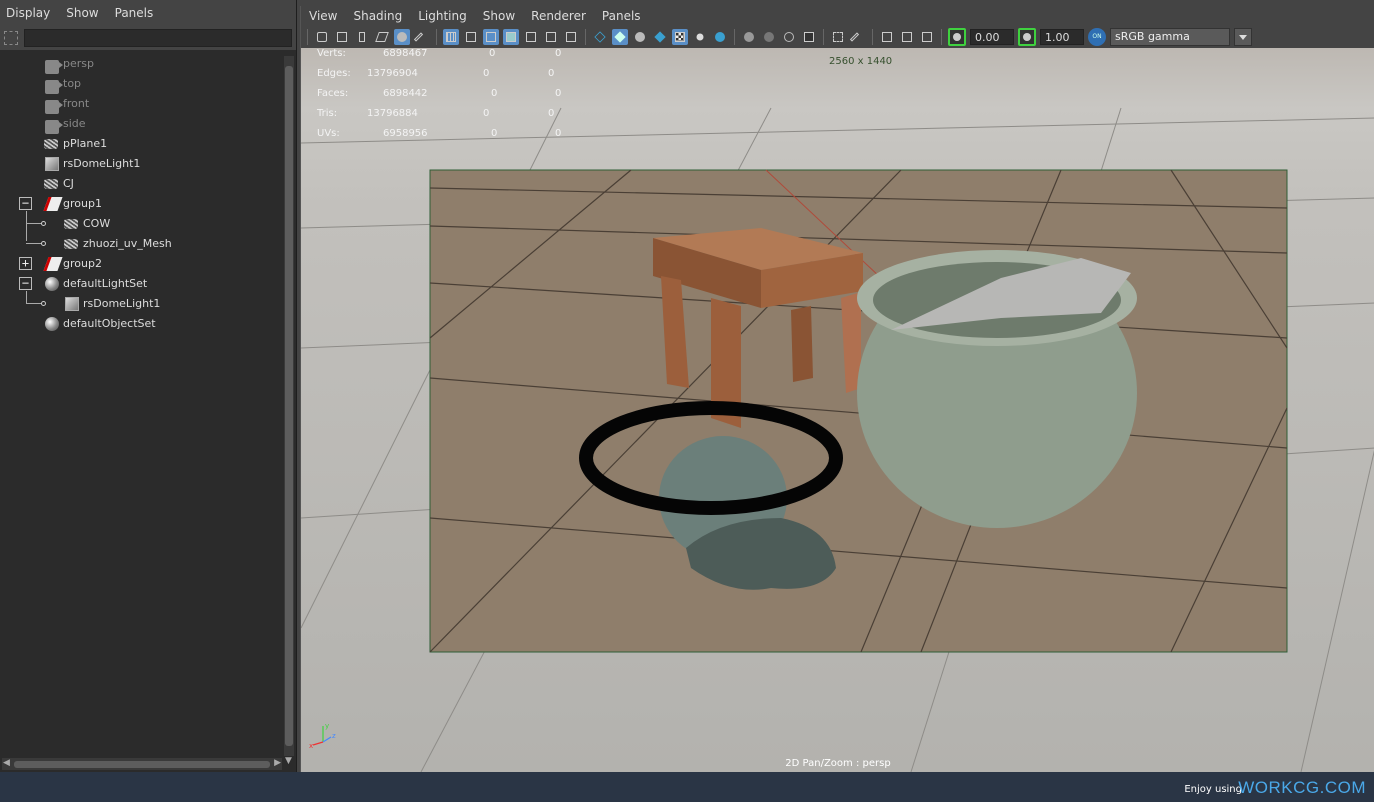 The height and width of the screenshot is (802, 1374). I want to click on grid-icon, so click(451, 37).